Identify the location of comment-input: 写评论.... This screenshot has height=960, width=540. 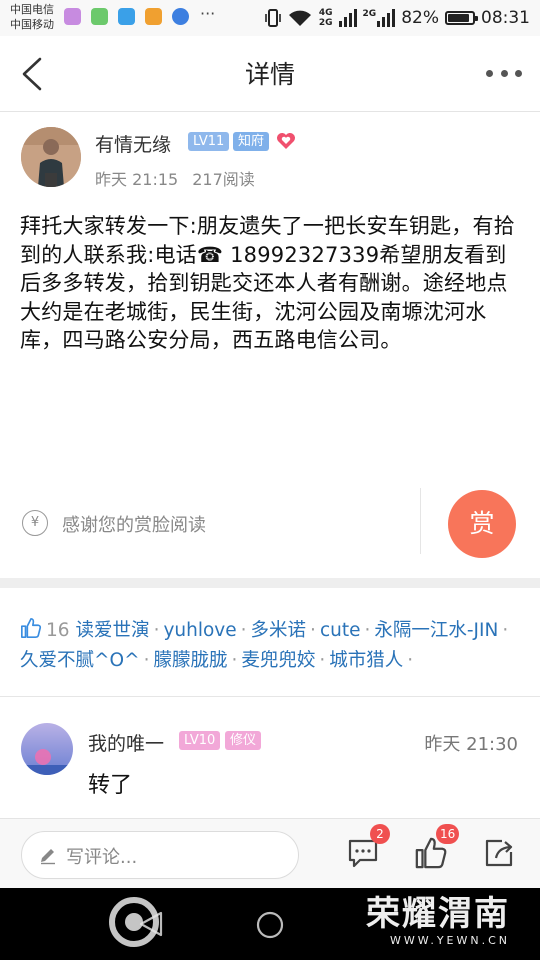
(160, 855).